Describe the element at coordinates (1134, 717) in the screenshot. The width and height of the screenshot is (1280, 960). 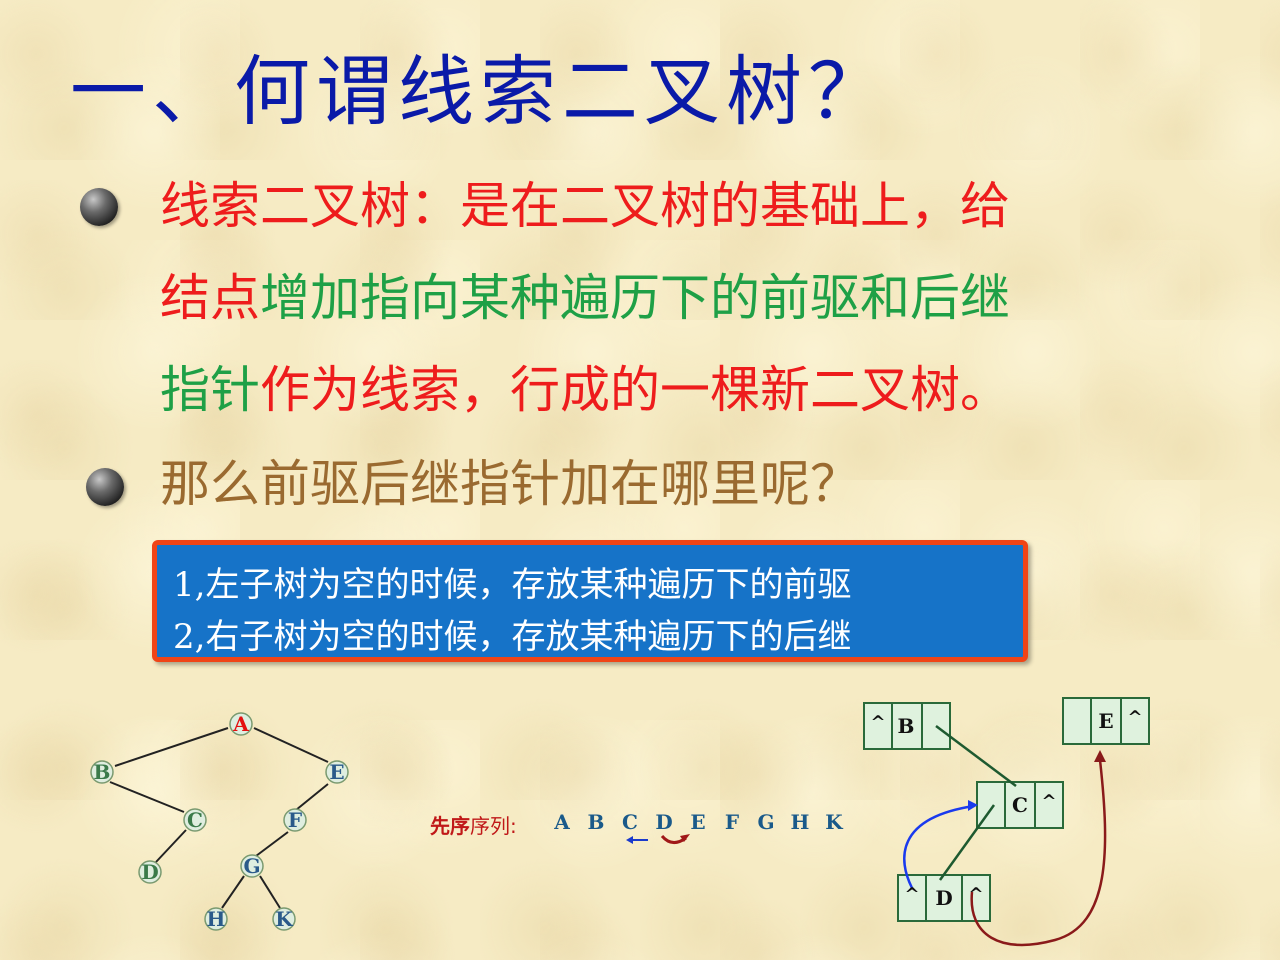
I see `e-right-null: ^` at that location.